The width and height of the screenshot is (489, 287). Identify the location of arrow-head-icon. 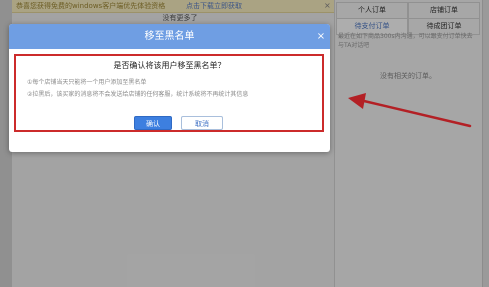
(357, 101).